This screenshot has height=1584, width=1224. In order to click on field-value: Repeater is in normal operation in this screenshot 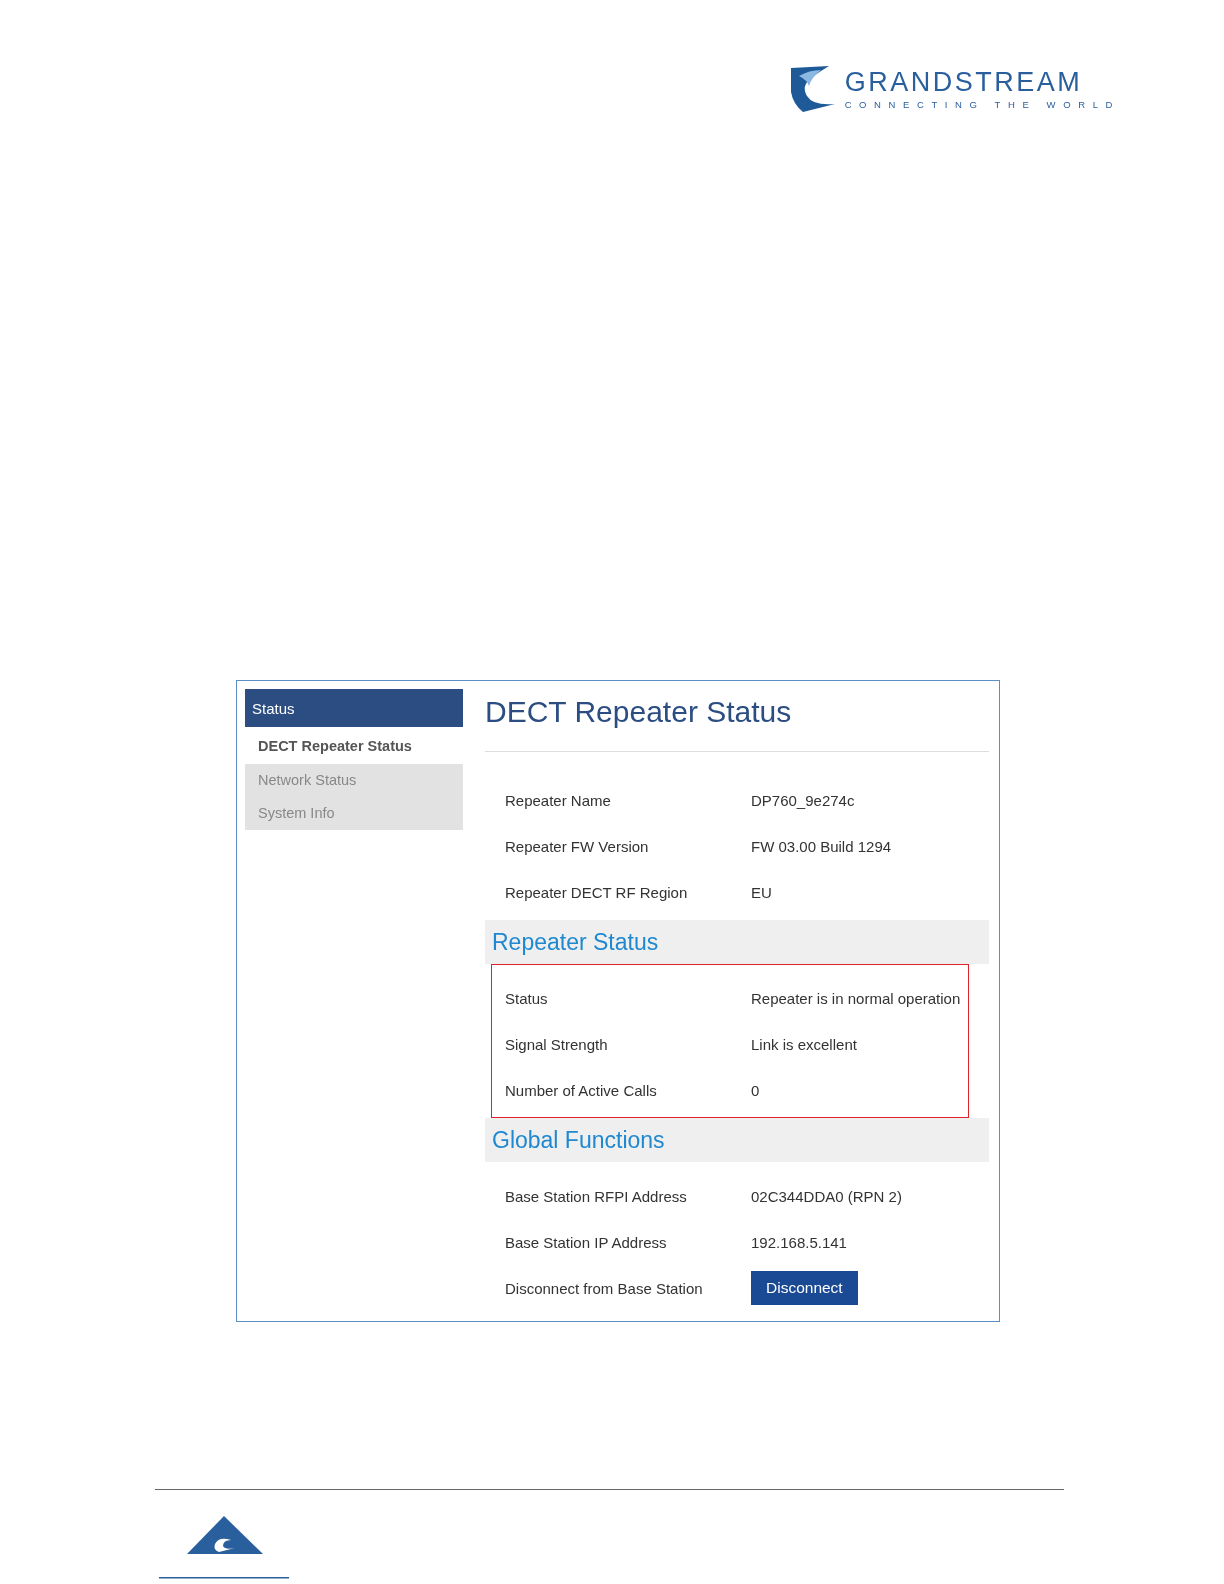, I will do `click(856, 998)`.